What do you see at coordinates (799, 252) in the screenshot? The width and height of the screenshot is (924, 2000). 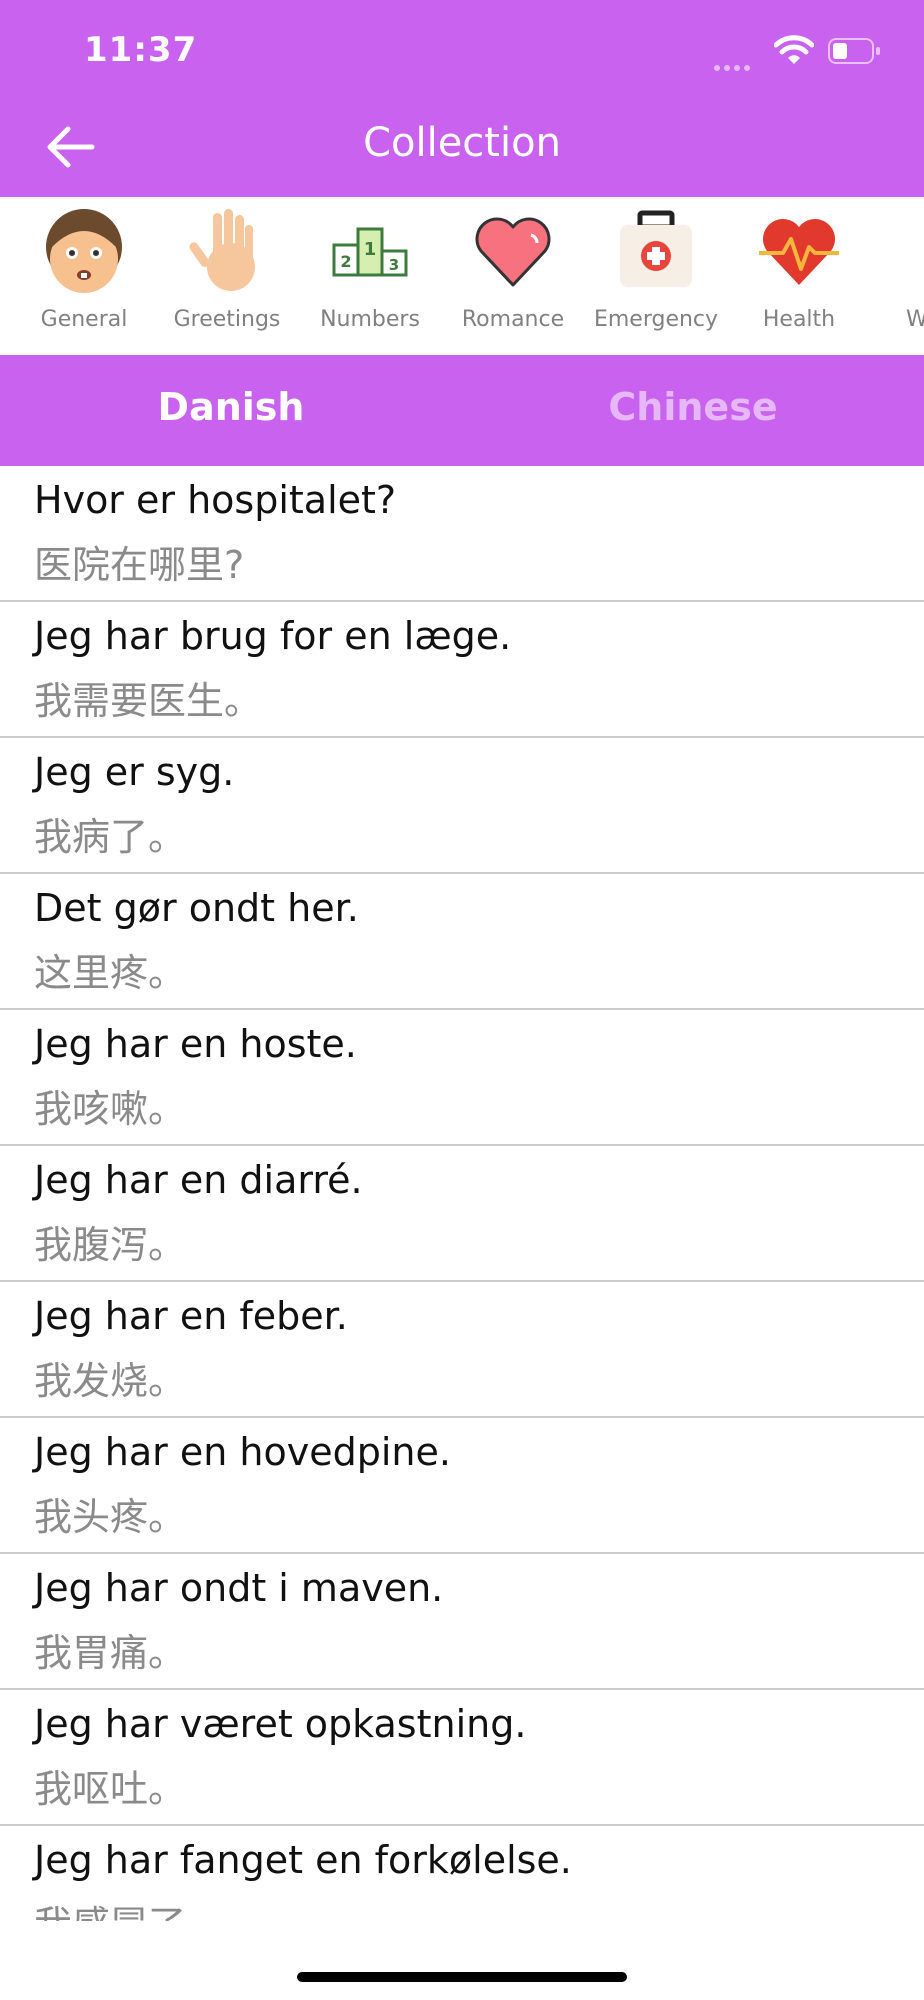 I see `heartbeat-icon` at bounding box center [799, 252].